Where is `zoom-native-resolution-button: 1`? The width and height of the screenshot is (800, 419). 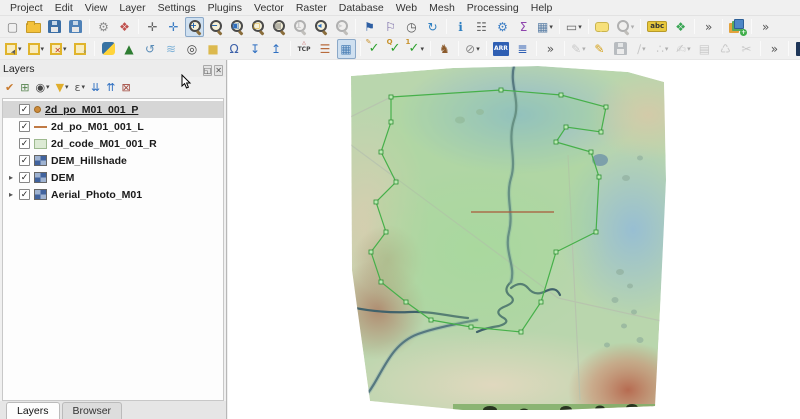
zoom-native-resolution-button: 1 is located at coordinates (299, 27).